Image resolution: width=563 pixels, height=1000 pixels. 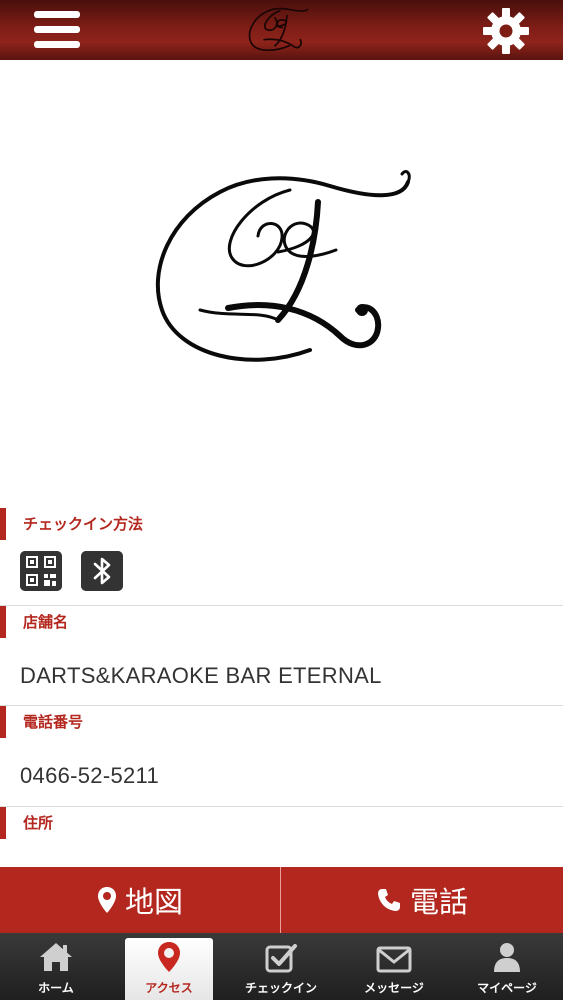 What do you see at coordinates (394, 959) in the screenshot?
I see `envelope-icon` at bounding box center [394, 959].